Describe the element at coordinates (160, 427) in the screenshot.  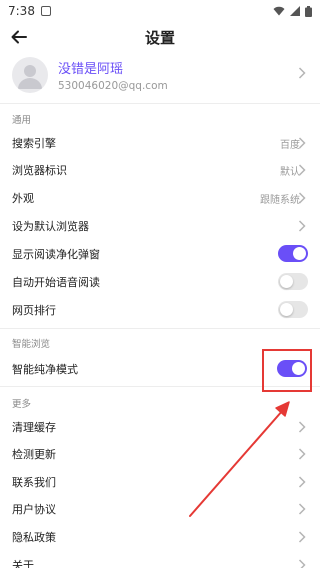
I see `row-clear-cache: 清理缓存` at that location.